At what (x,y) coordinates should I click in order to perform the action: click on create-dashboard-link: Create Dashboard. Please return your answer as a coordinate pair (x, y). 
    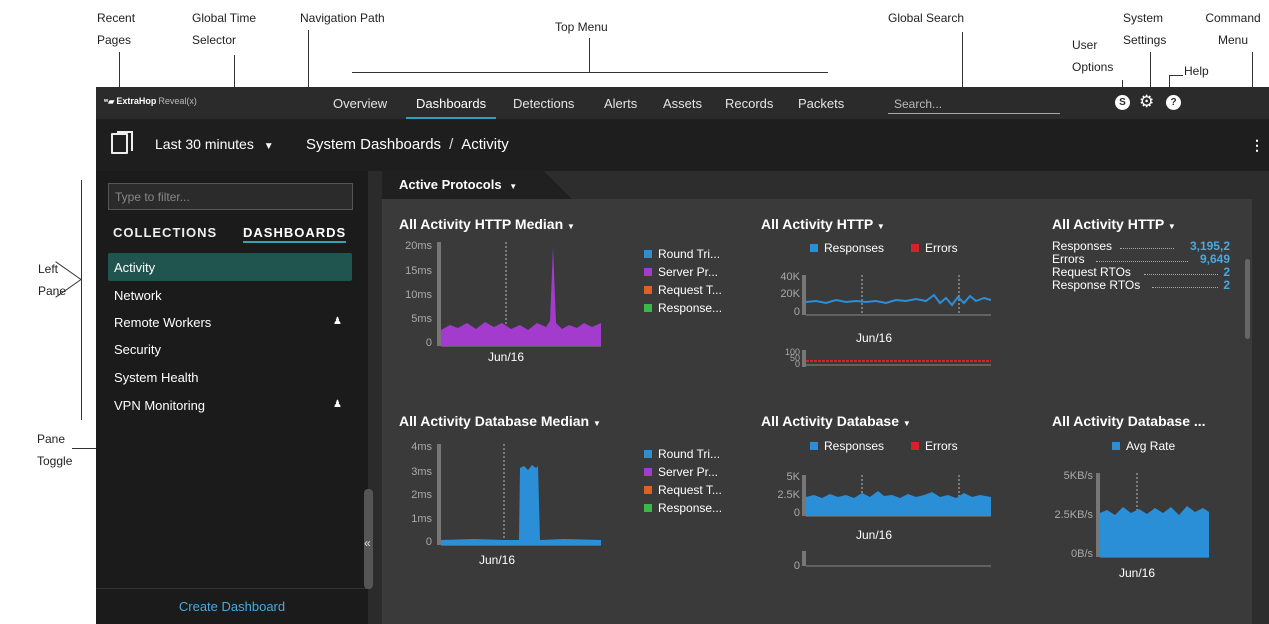
    Looking at the image, I should click on (232, 606).